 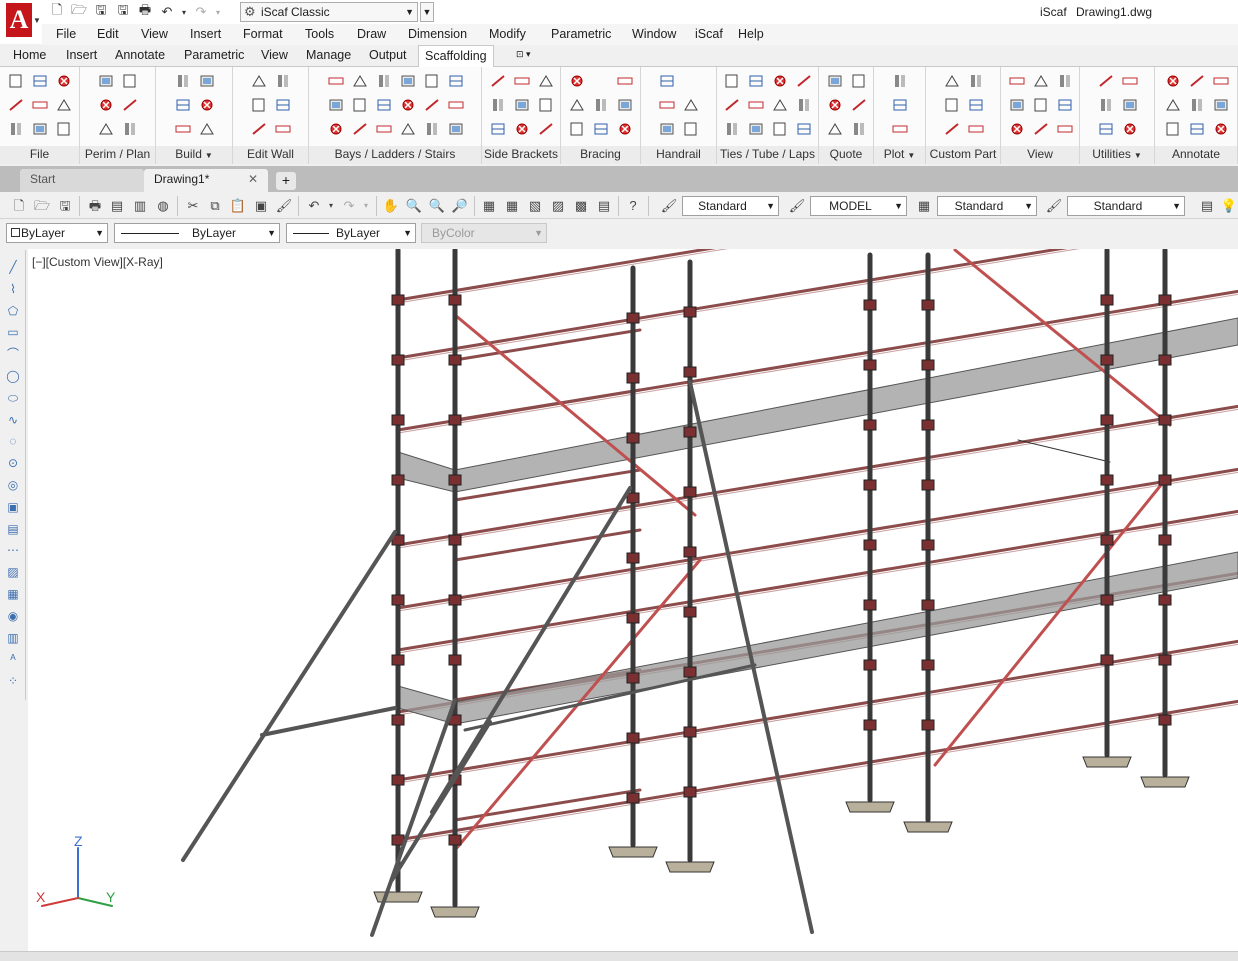 What do you see at coordinates (858, 206) in the screenshot?
I see `dim-style-select: MODEL ▼` at bounding box center [858, 206].